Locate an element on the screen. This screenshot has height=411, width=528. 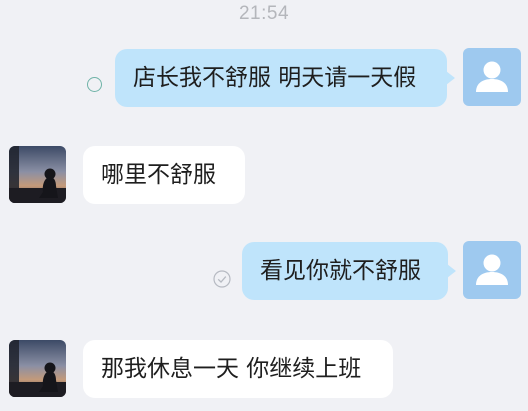
message-bubble-outgoing: 看见你就不舒服 is located at coordinates (349, 271).